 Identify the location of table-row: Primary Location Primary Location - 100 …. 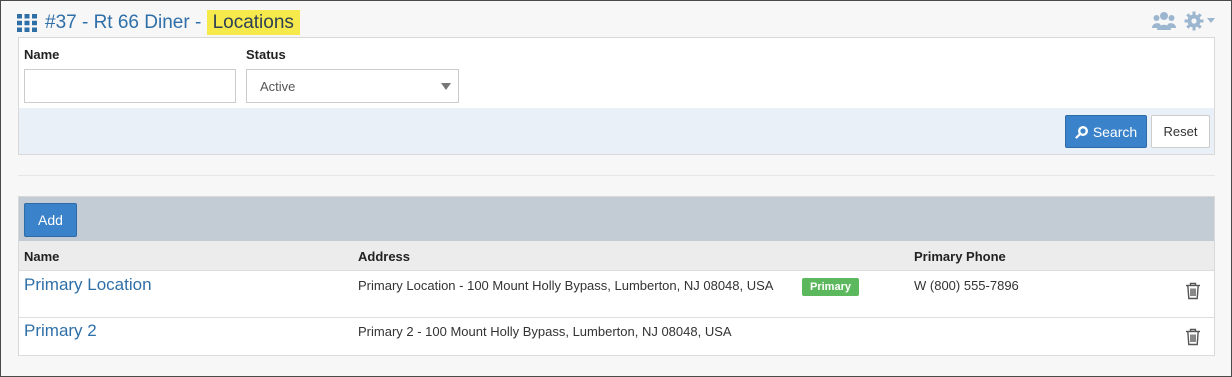
(616, 295).